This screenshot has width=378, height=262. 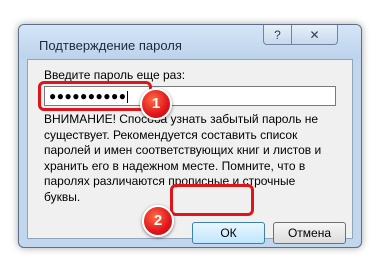 I want to click on ok-button: ОК, so click(x=228, y=233).